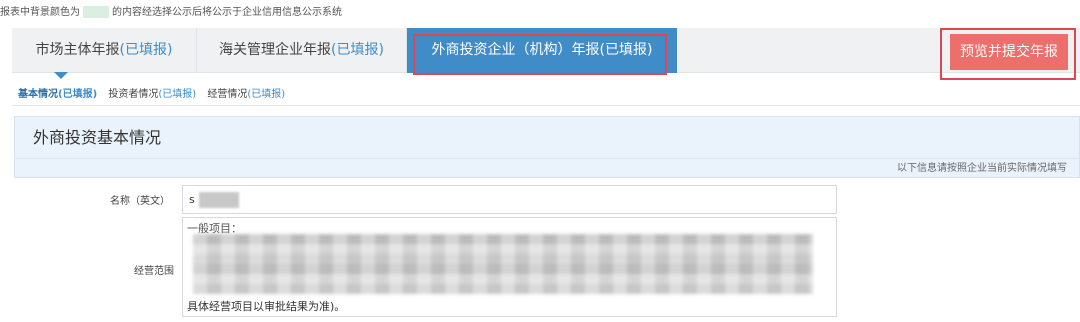  I want to click on fill-hint: 以下信息请按照企业当前实际情况填写, so click(982, 168).